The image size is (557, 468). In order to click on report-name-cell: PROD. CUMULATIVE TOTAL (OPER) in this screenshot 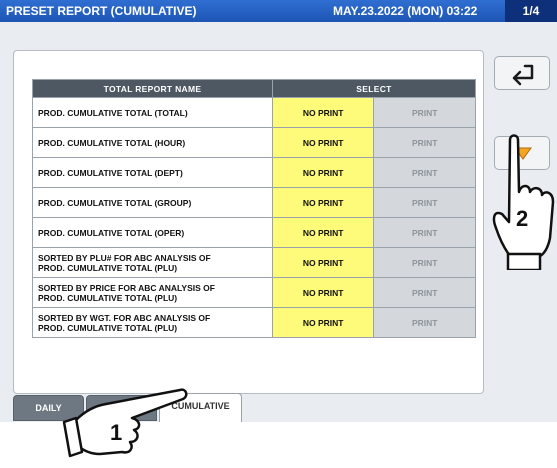, I will do `click(152, 232)`.